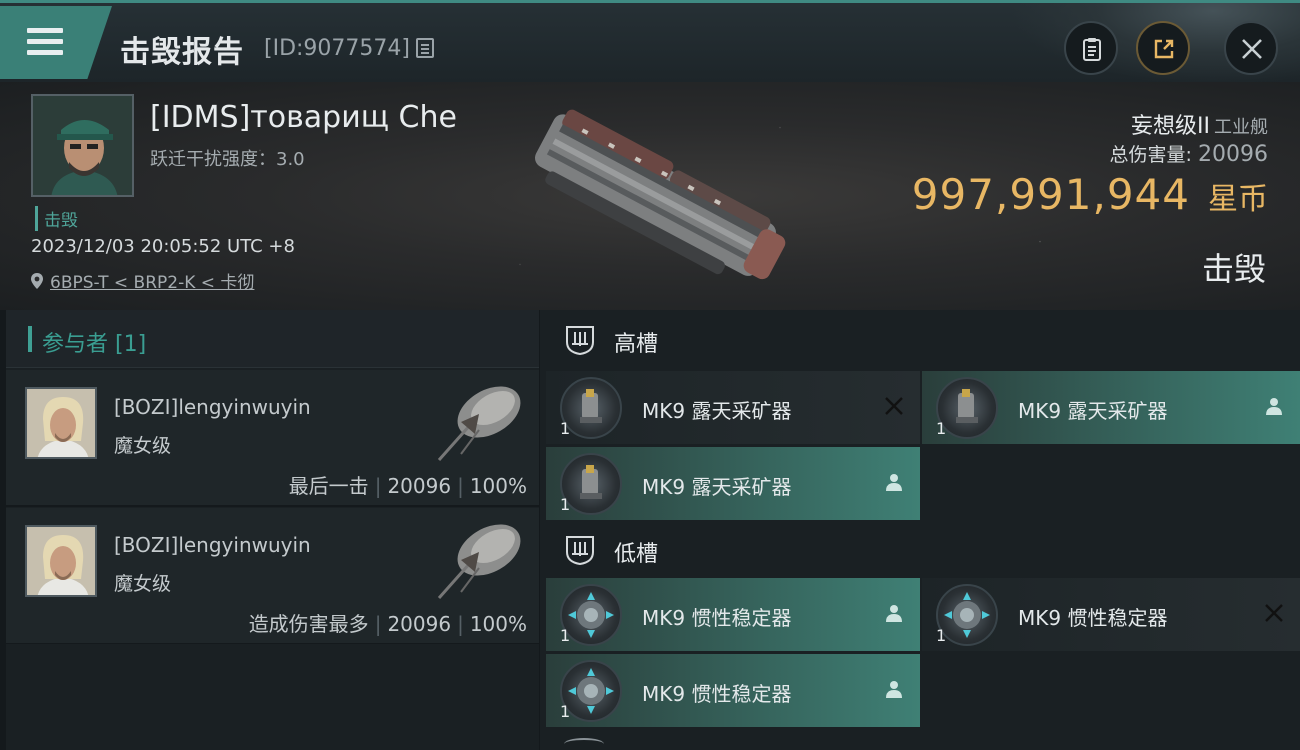  I want to click on high-slot-label: 高槽, so click(636, 344).